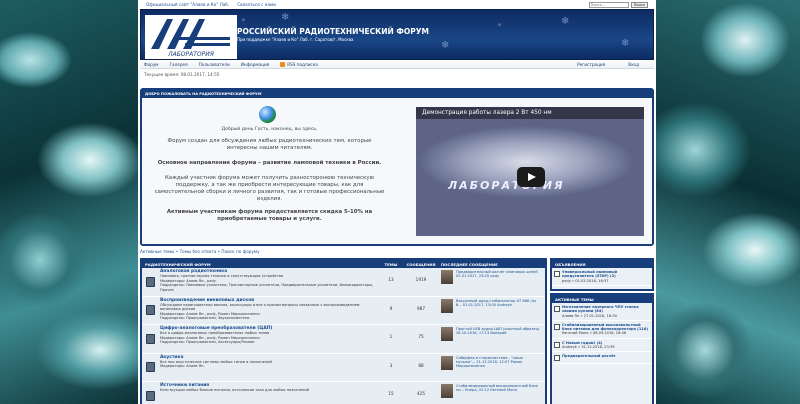 Image resolution: width=800 pixels, height=404 pixels. Describe the element at coordinates (302, 64) in the screenshot. I see `rss-label: RSS подписка` at that location.